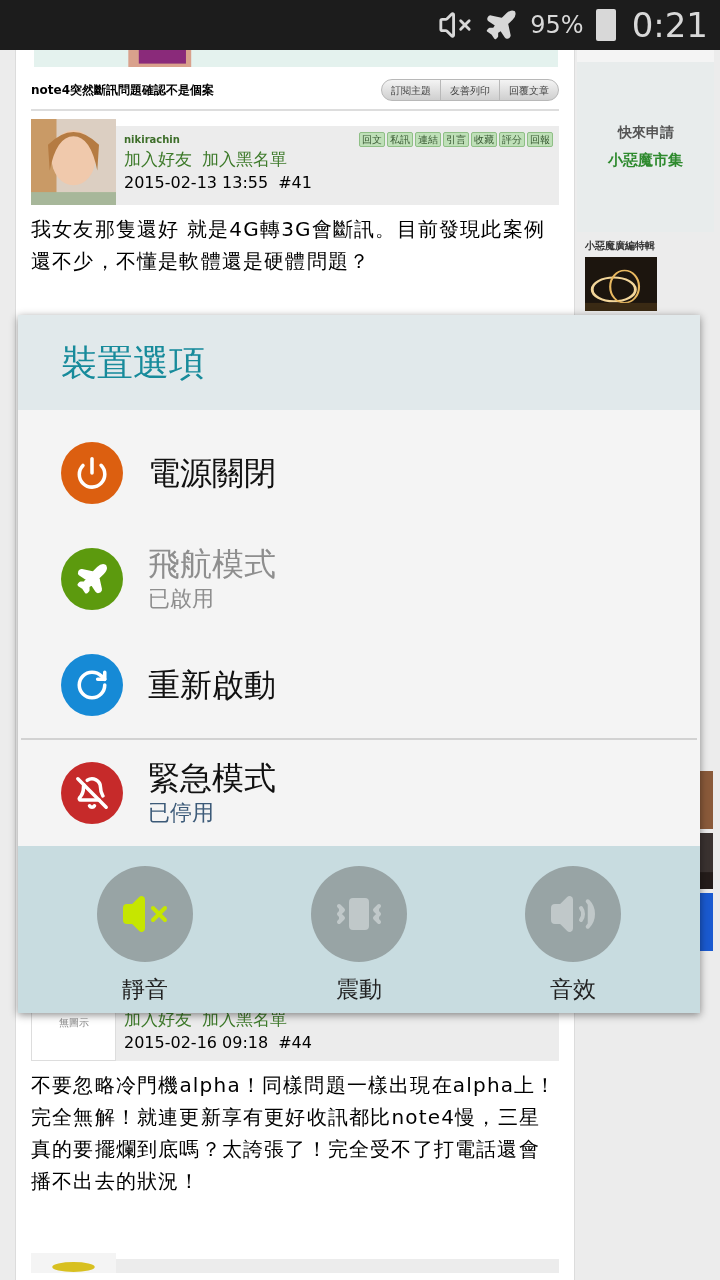  What do you see at coordinates (512, 139) in the screenshot?
I see `post-action-button: 評分` at bounding box center [512, 139].